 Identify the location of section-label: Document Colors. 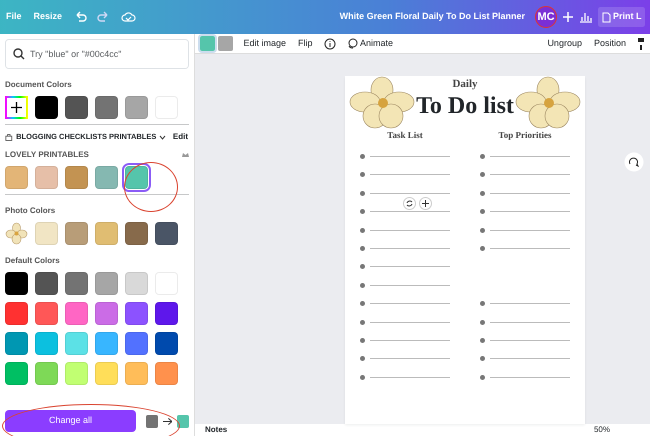
(39, 85).